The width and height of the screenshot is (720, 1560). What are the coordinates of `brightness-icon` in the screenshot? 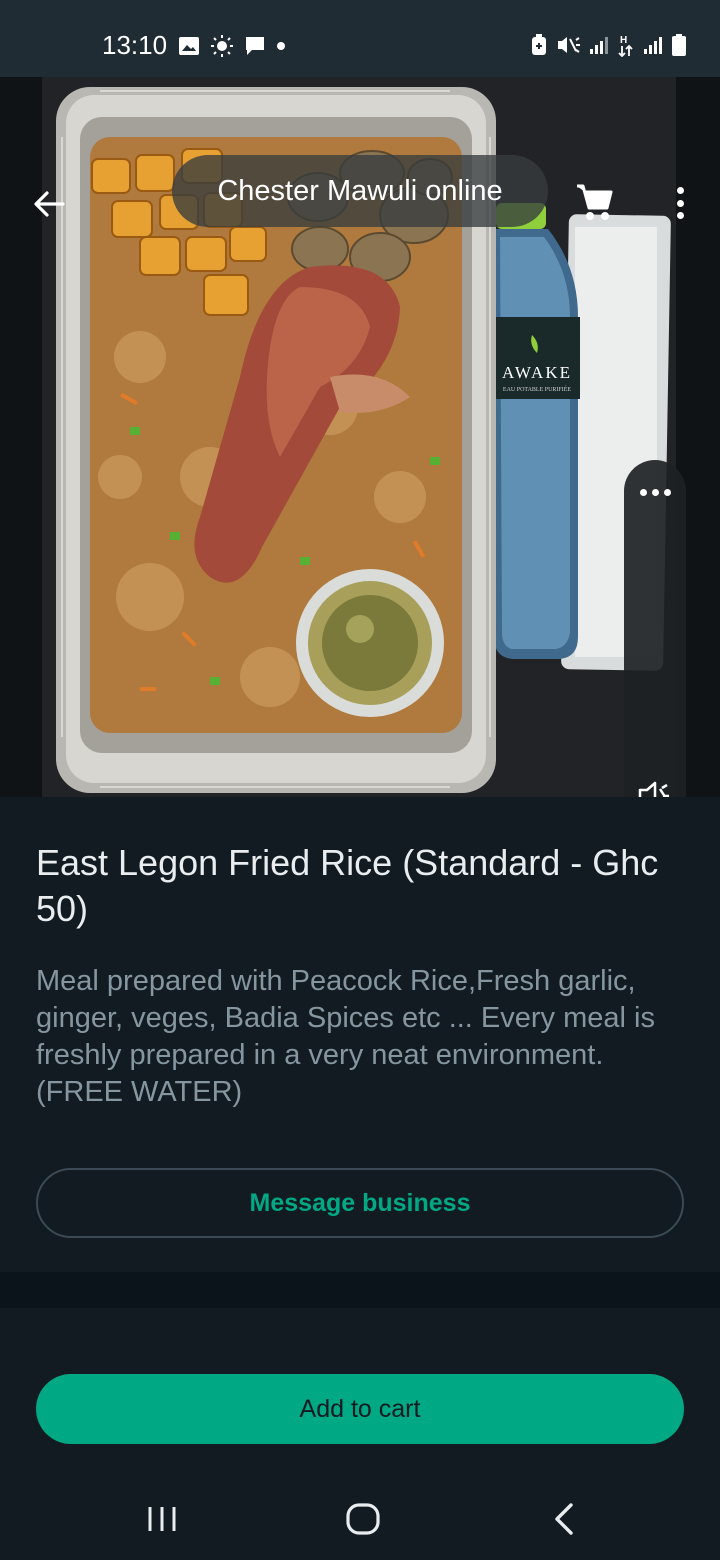 It's located at (222, 46).